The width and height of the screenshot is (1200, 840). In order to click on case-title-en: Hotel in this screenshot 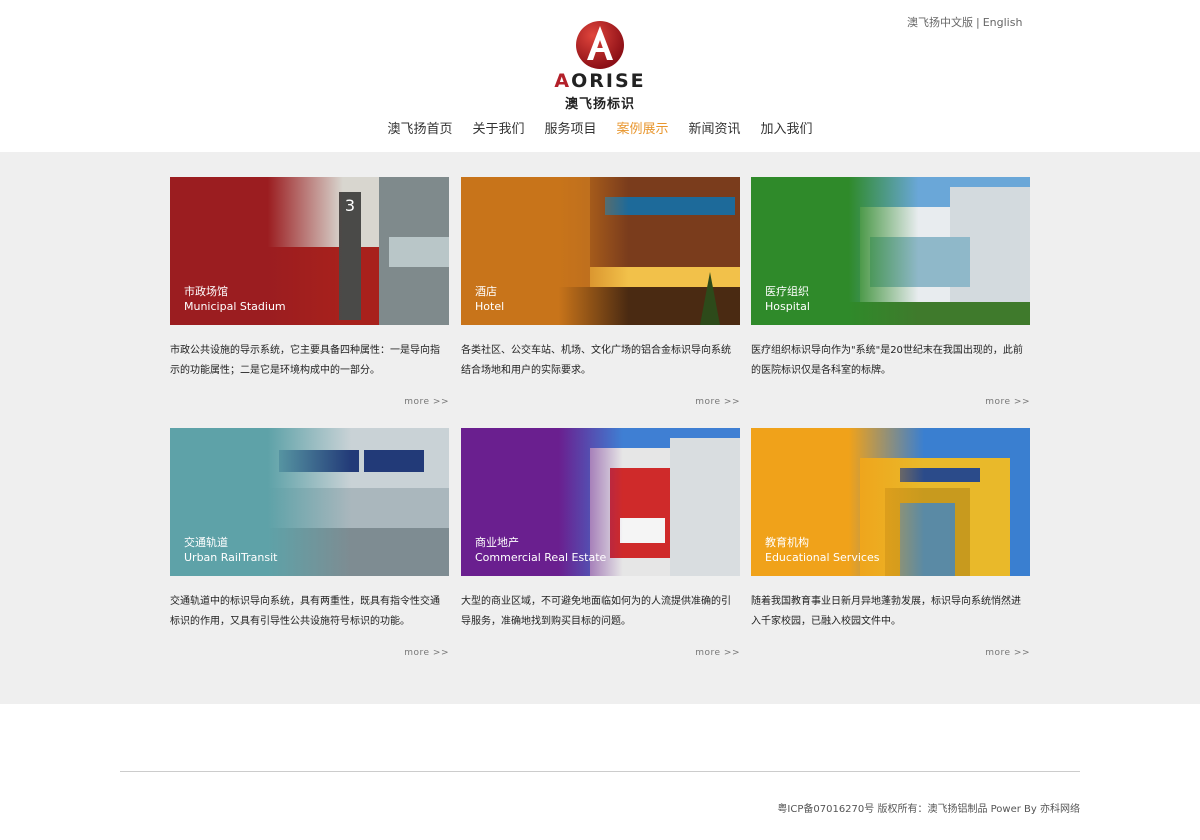, I will do `click(490, 306)`.